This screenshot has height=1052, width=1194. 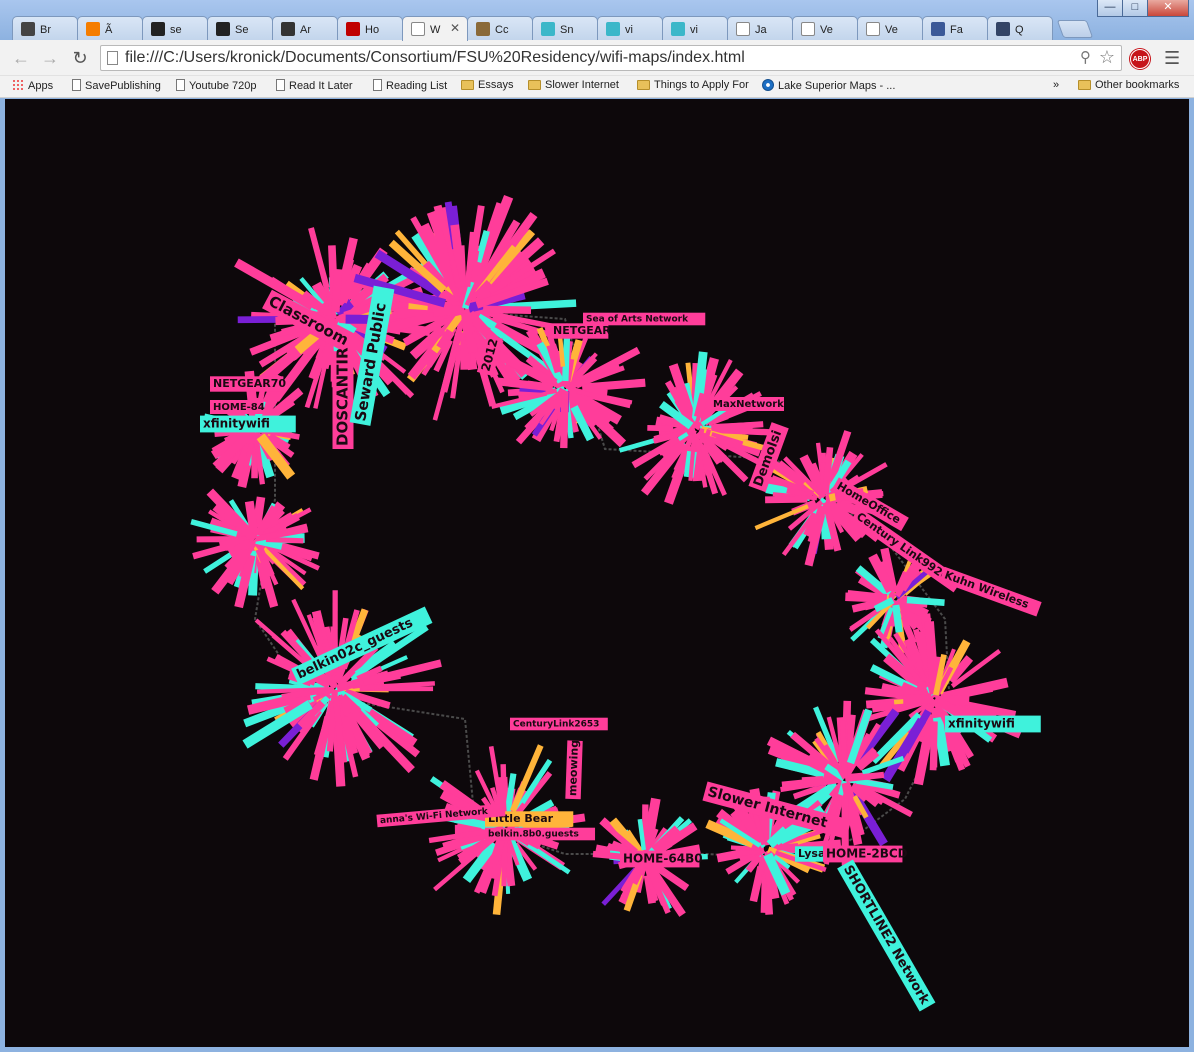 I want to click on network-label: HOME-64B0, so click(x=661, y=859).